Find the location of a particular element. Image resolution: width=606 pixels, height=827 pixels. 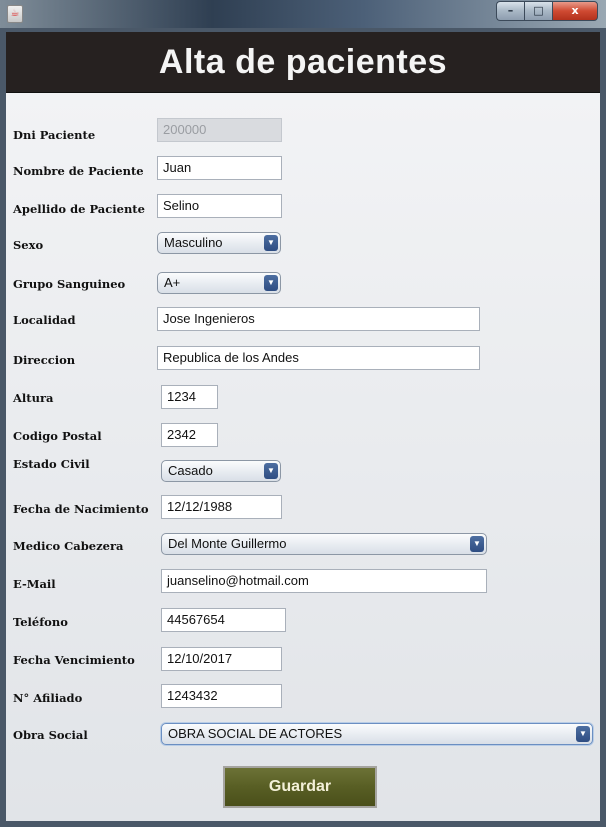

codigo-postal-label: Codigo Postal is located at coordinates (57, 436).